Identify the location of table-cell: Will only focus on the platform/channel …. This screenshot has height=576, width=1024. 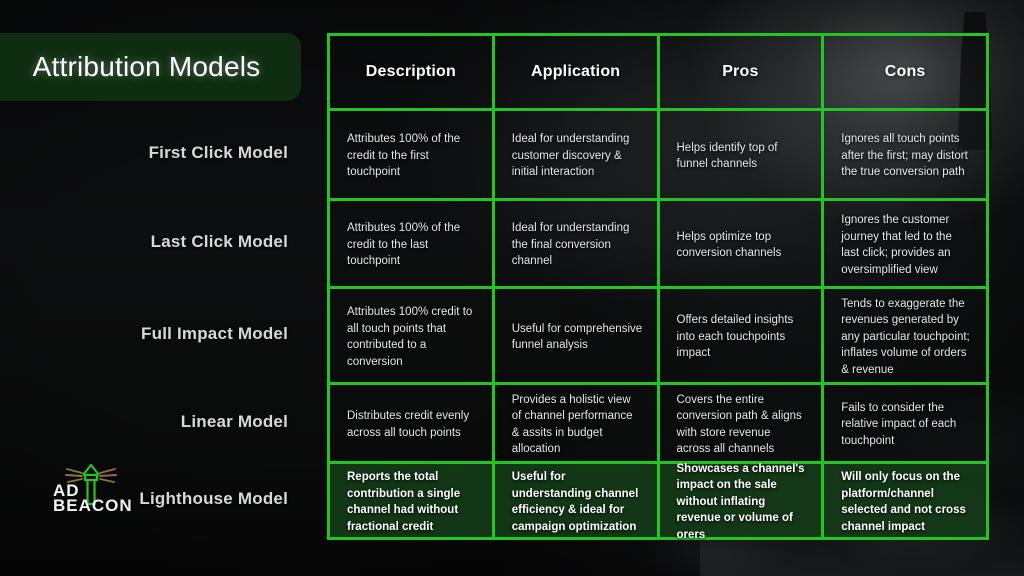
(903, 500).